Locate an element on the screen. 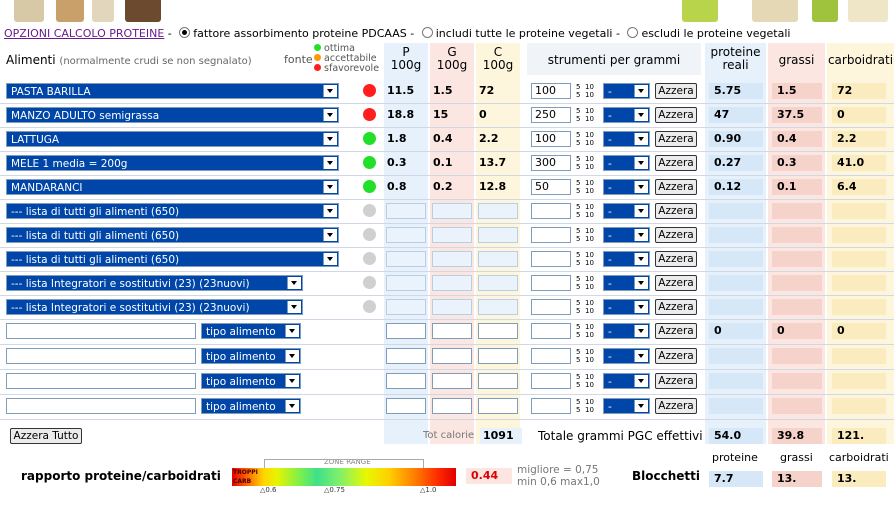  food-select: --- lista di tutti gli alimenti (650) is located at coordinates (172, 259).